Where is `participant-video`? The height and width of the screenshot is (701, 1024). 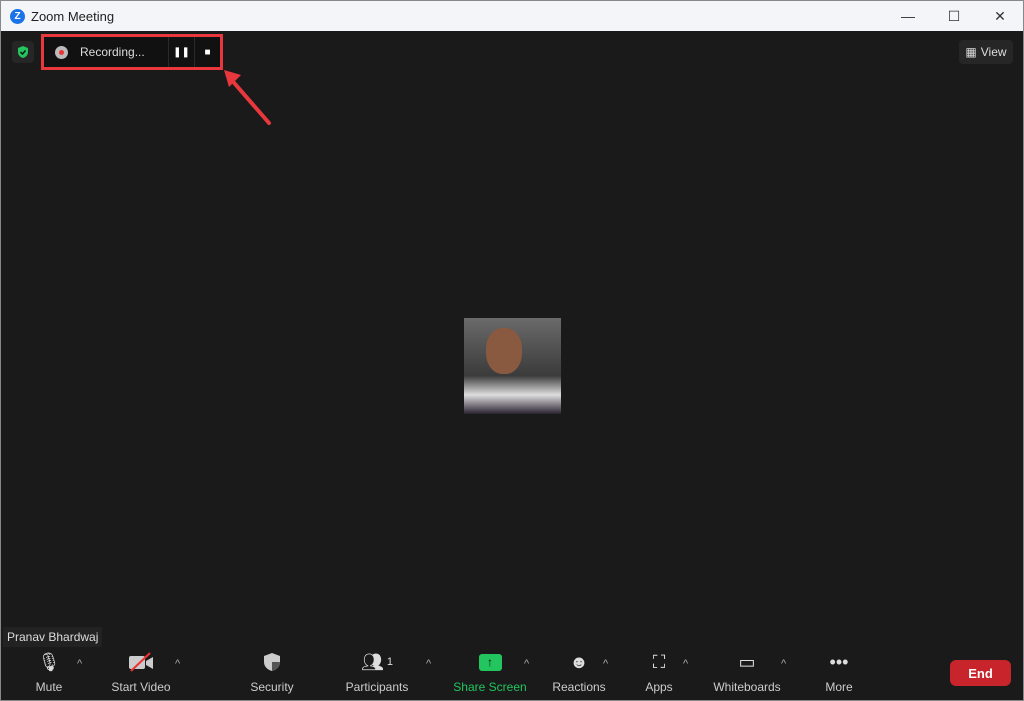 participant-video is located at coordinates (512, 366).